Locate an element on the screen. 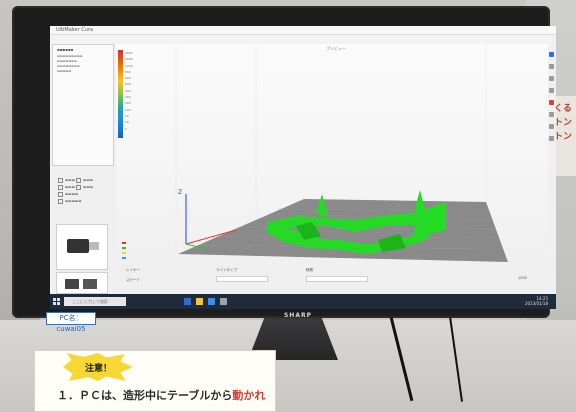 This screenshot has width=576, height=412. line-type-legend is located at coordinates (124, 250).